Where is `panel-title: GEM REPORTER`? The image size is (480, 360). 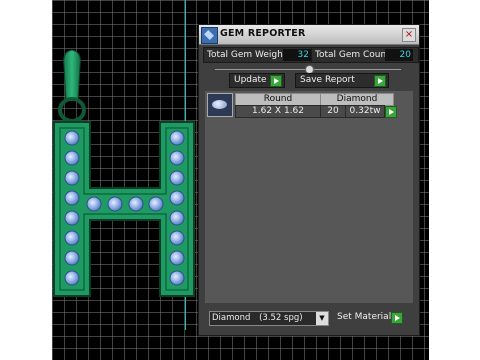 panel-title: GEM REPORTER is located at coordinates (263, 33).